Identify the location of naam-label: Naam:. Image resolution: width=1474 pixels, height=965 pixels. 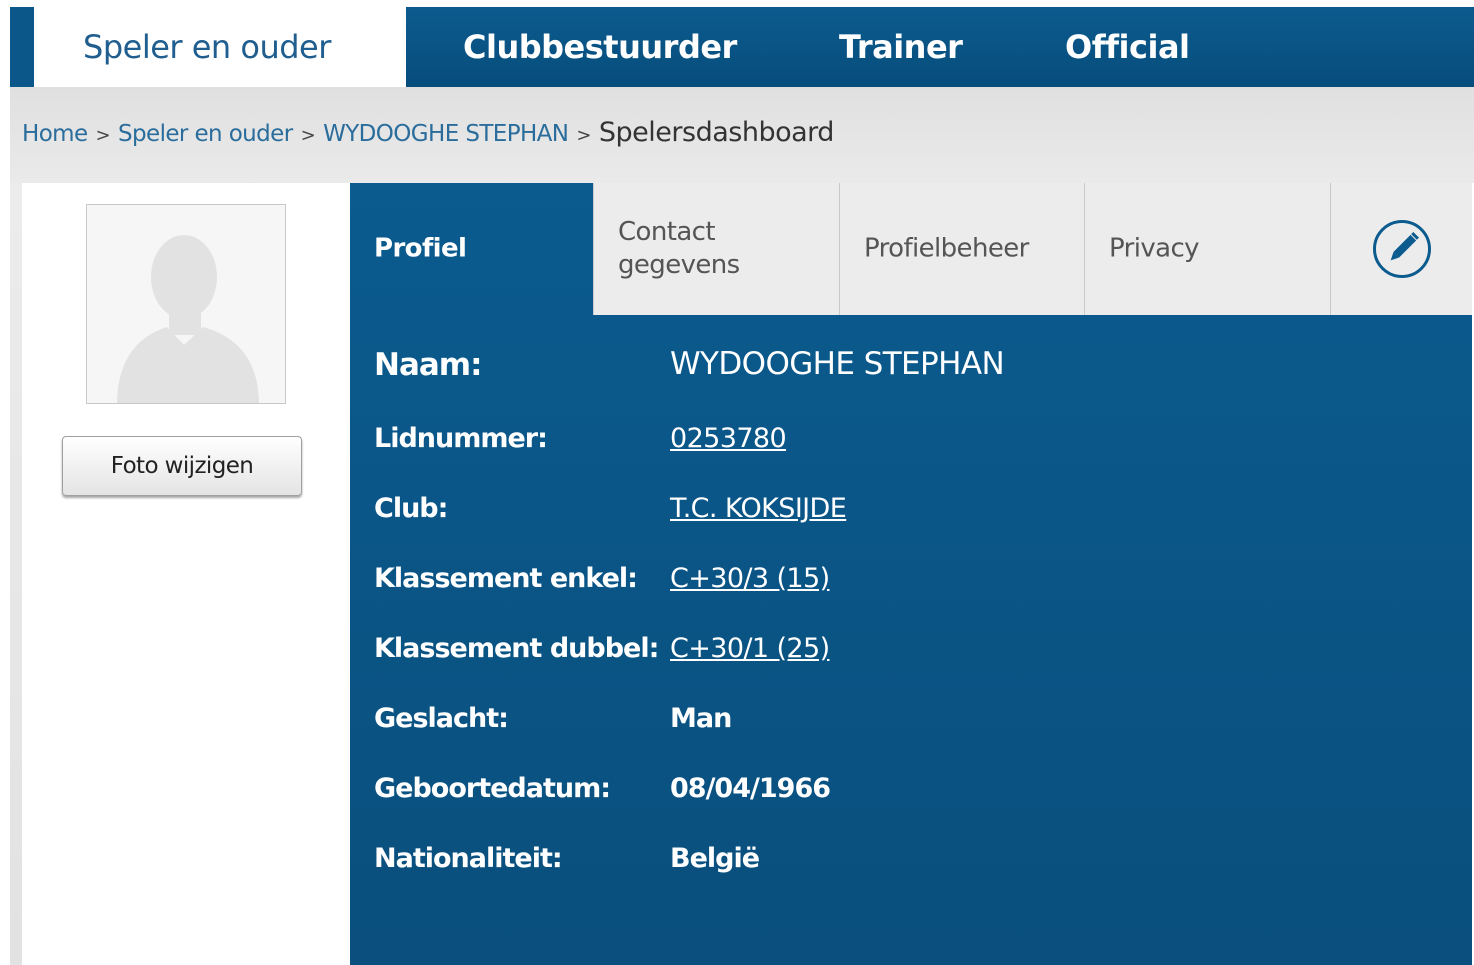
(428, 365).